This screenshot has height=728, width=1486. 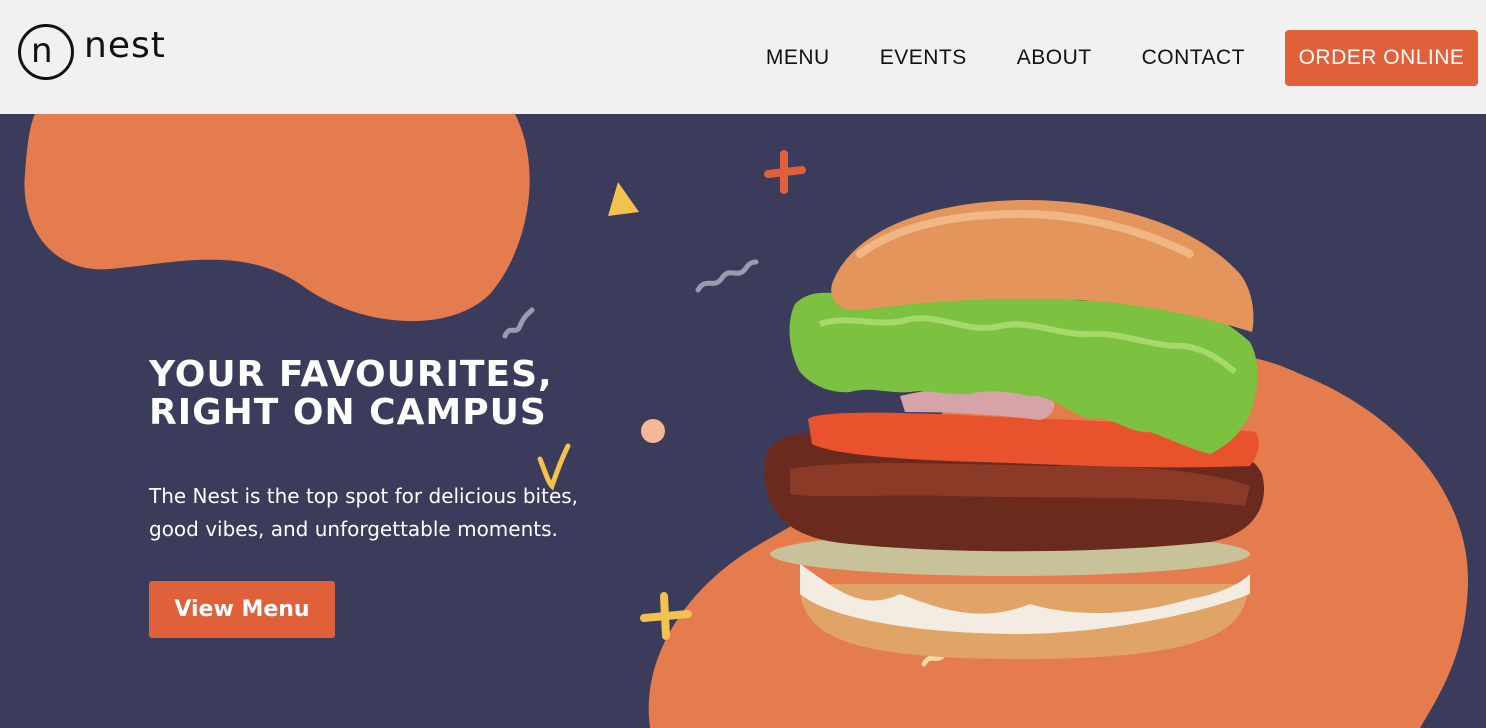 What do you see at coordinates (42, 51) in the screenshot?
I see `logo-letter: n` at bounding box center [42, 51].